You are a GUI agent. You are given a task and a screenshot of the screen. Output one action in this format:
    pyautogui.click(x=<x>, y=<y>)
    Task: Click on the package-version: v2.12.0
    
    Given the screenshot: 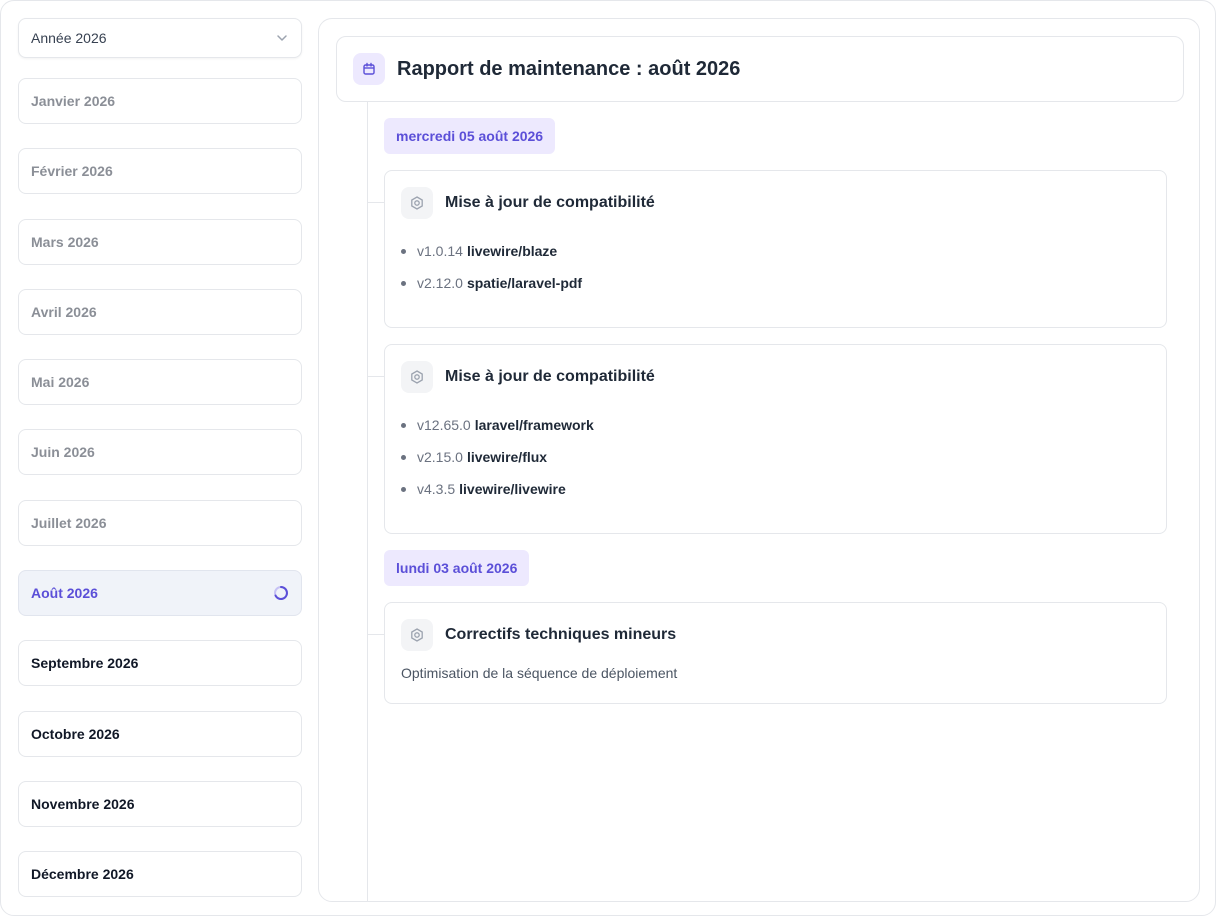 What is the action you would take?
    pyautogui.click(x=440, y=283)
    